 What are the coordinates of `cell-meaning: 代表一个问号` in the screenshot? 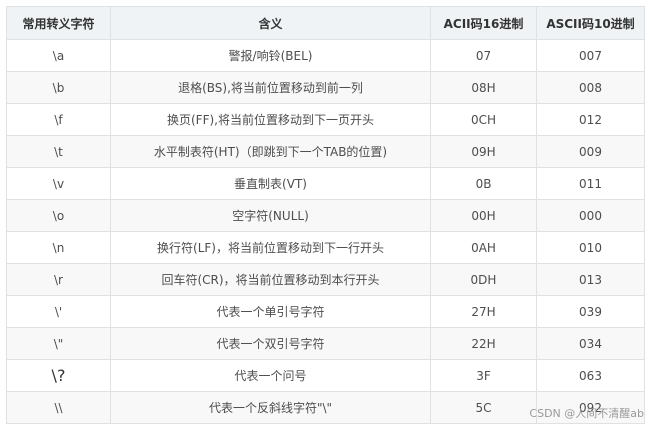 It's located at (270, 375).